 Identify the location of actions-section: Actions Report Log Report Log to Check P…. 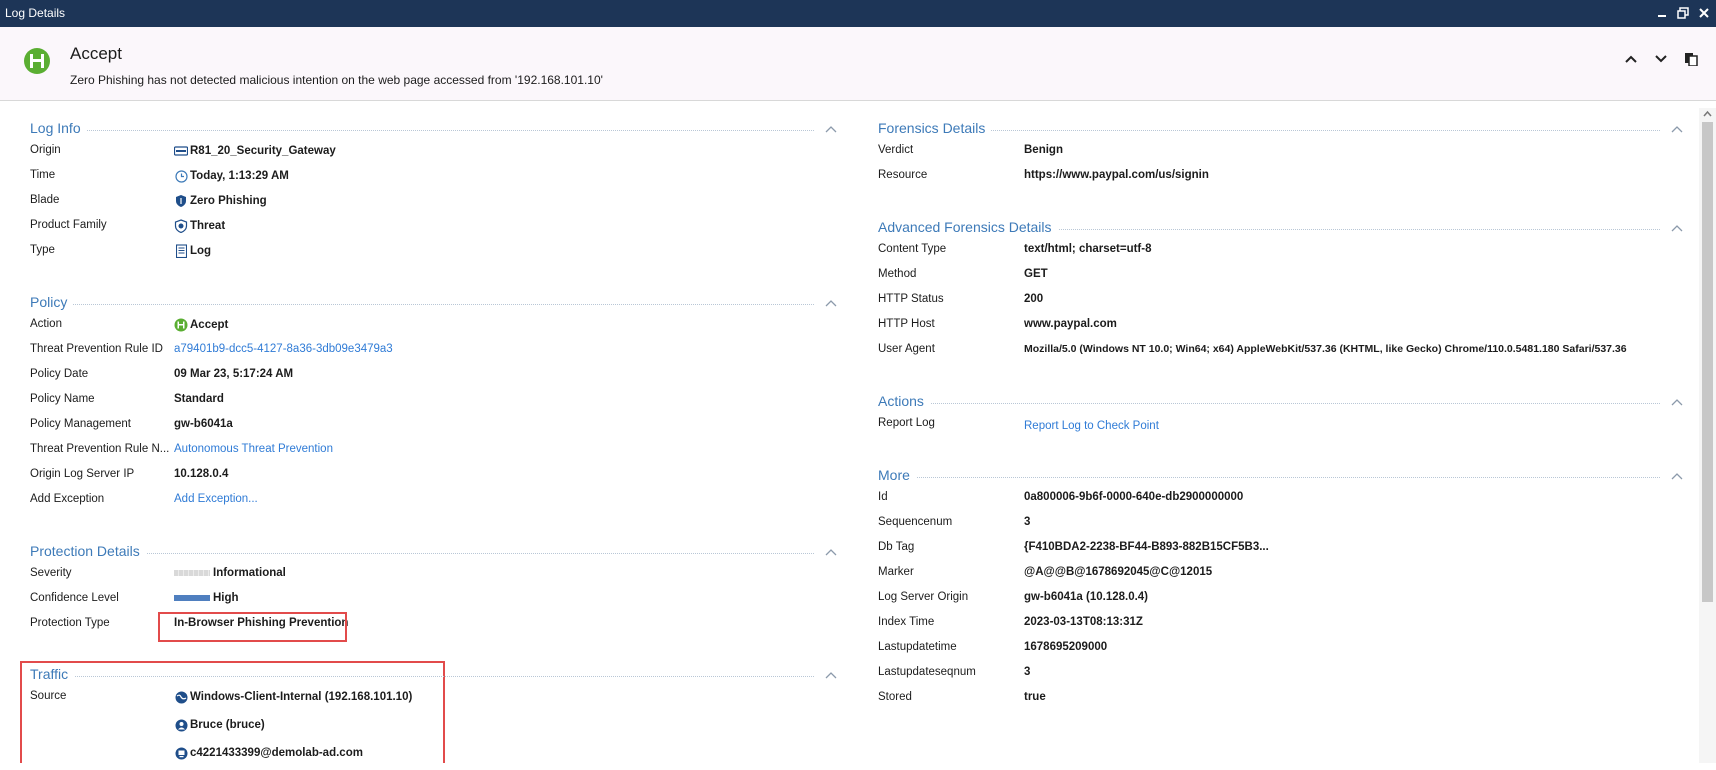
(1281, 415).